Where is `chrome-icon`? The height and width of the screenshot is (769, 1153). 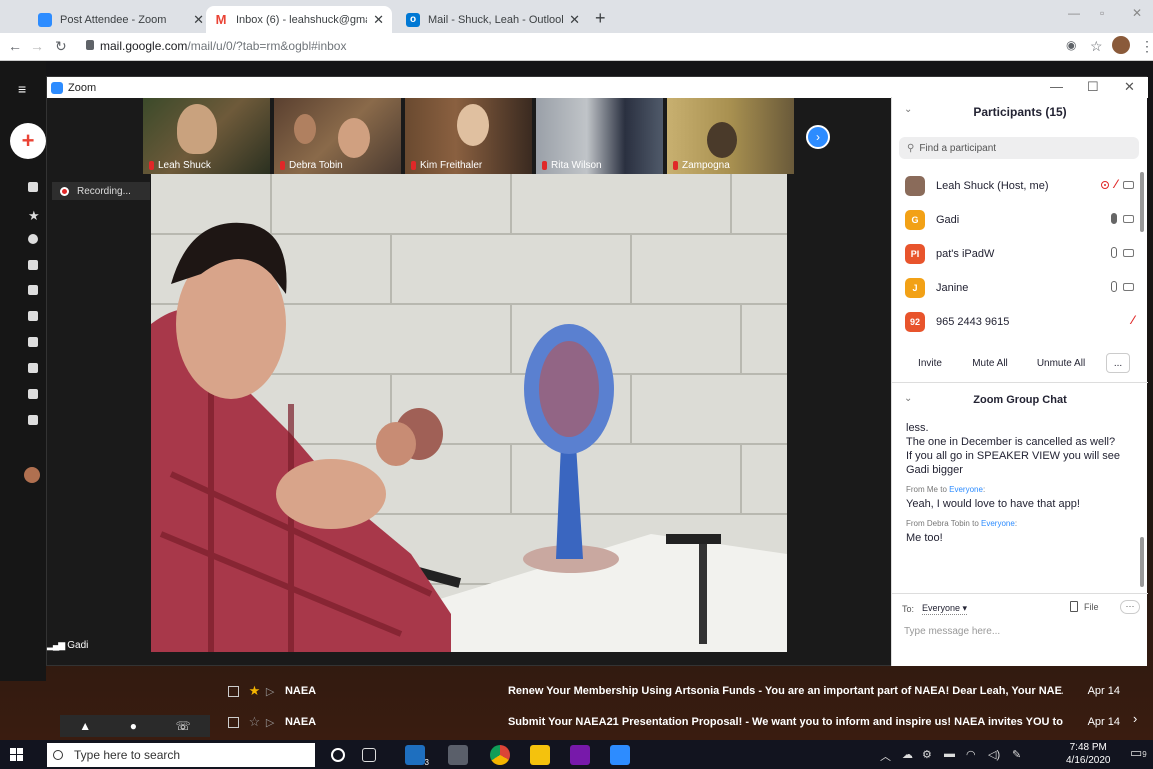
chrome-icon is located at coordinates (500, 755).